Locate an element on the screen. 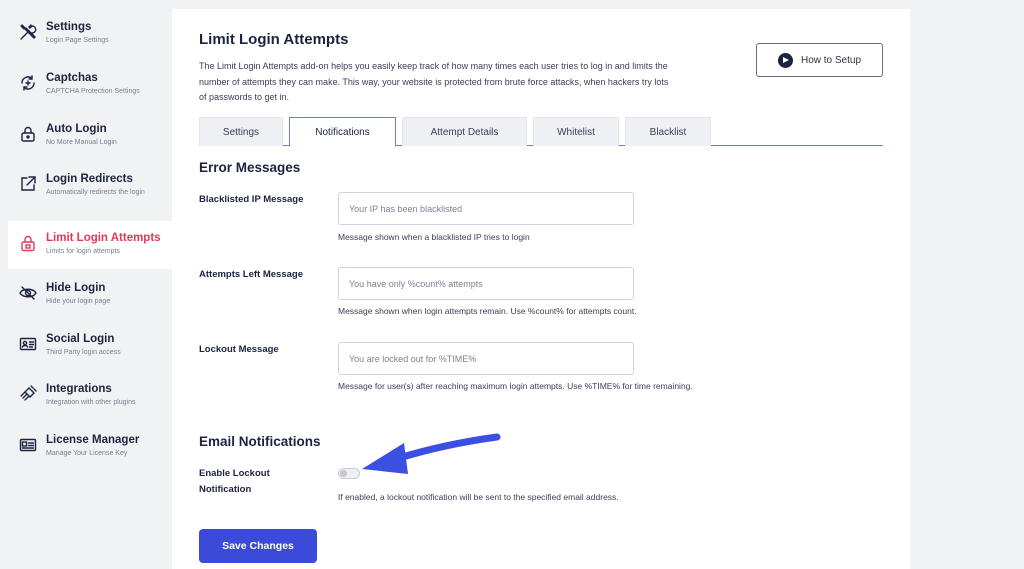 Image resolution: width=1024 pixels, height=569 pixels. toggle-knob is located at coordinates (343, 473).